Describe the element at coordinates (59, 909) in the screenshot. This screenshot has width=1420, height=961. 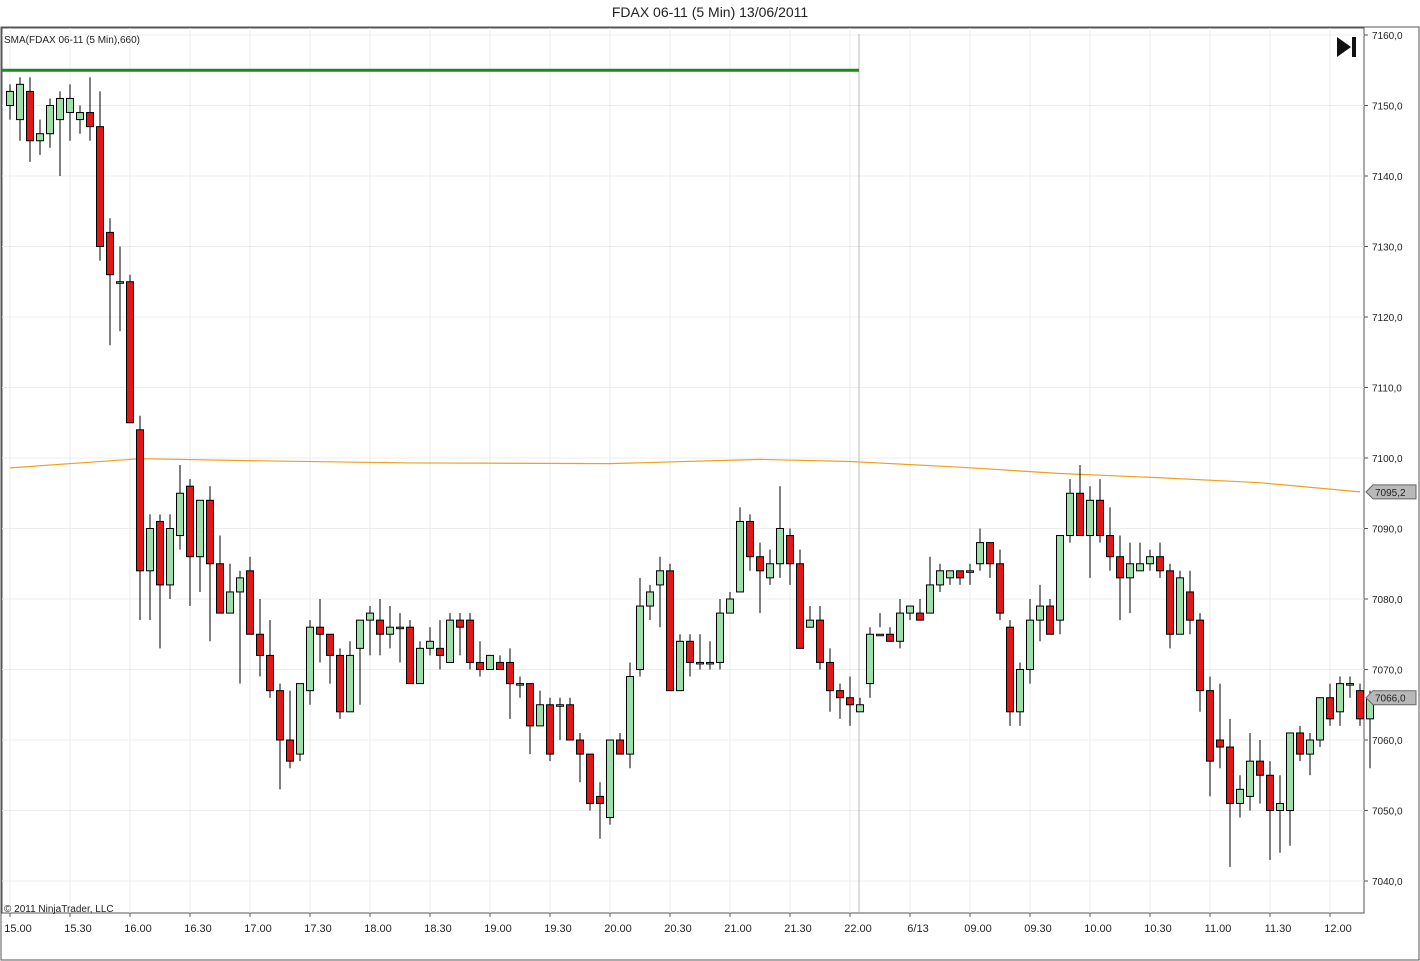
I see `copyright-label: © 2011 NinjaTrader, LLC` at that location.